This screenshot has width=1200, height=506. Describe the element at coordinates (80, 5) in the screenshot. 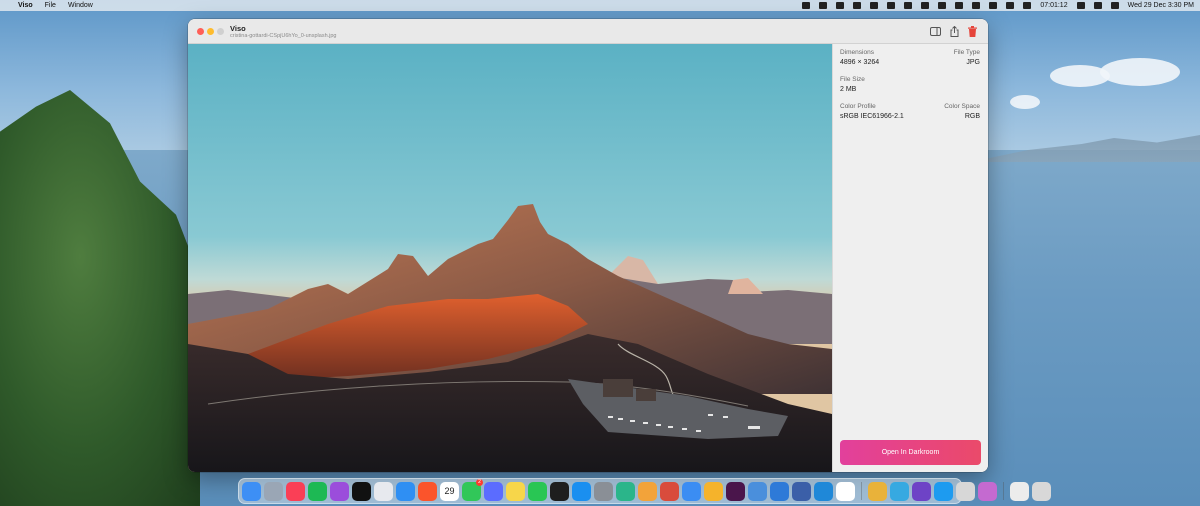

I see `menu-window: Window` at that location.